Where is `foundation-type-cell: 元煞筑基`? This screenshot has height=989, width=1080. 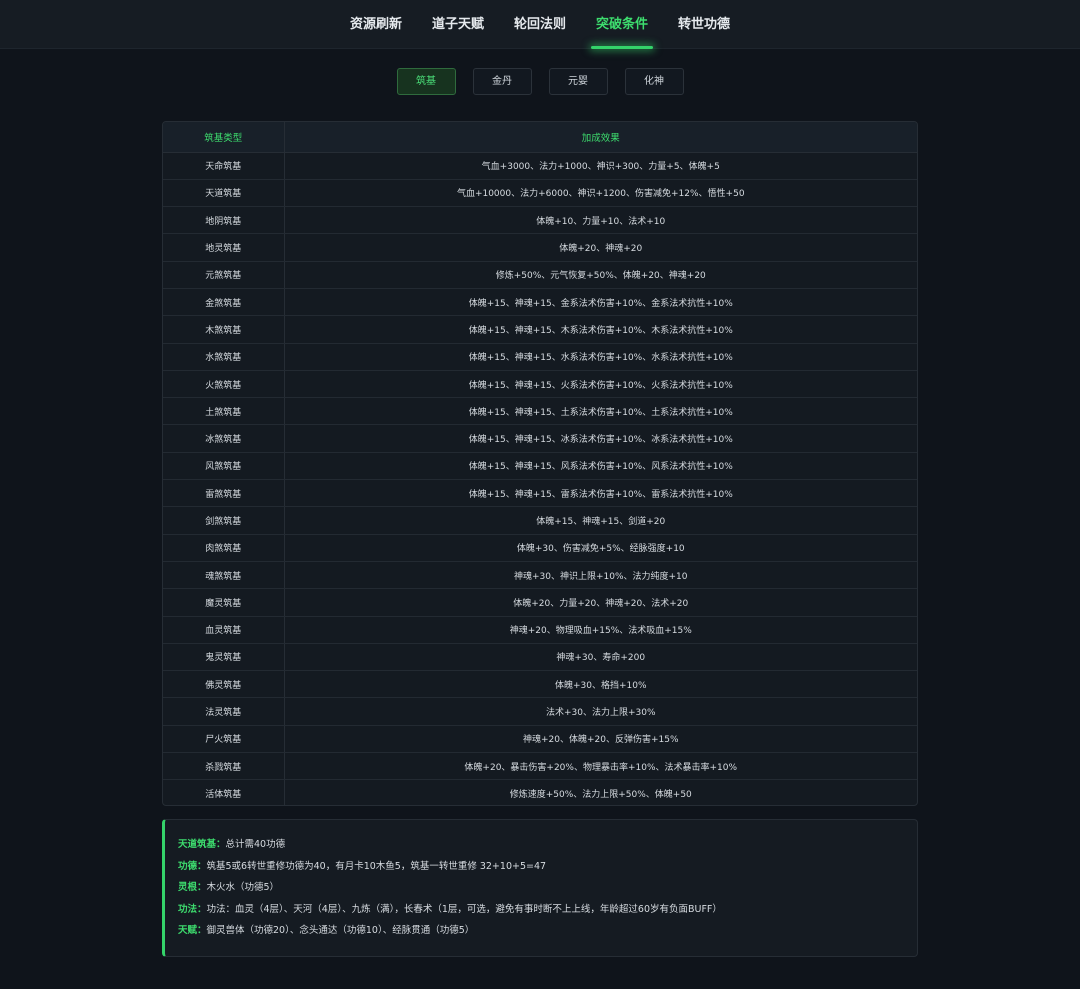
foundation-type-cell: 元煞筑基 is located at coordinates (224, 275).